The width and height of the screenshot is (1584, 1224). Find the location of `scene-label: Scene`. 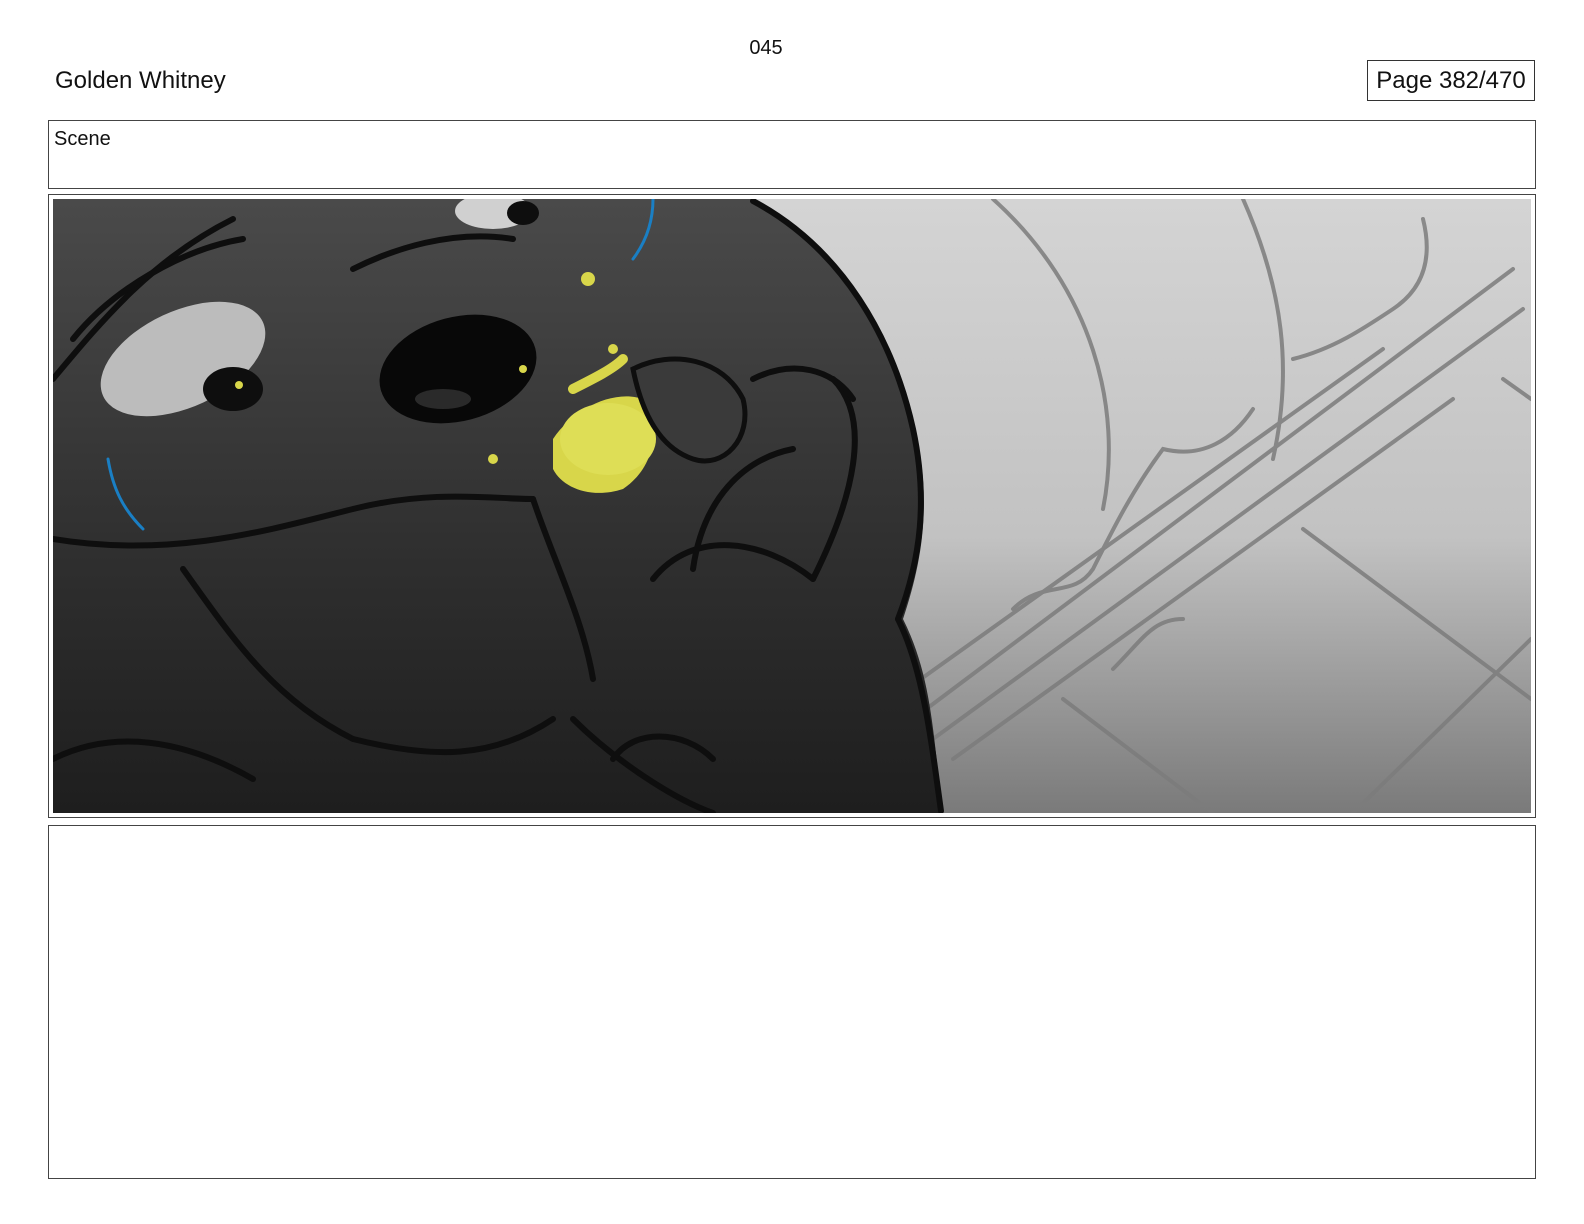

scene-label: Scene is located at coordinates (82, 139).